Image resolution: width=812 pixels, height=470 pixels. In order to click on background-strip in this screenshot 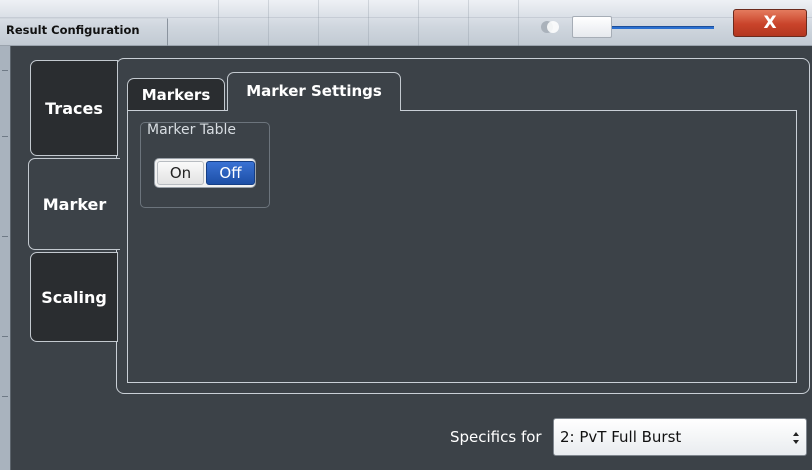, I will do `click(5, 258)`.